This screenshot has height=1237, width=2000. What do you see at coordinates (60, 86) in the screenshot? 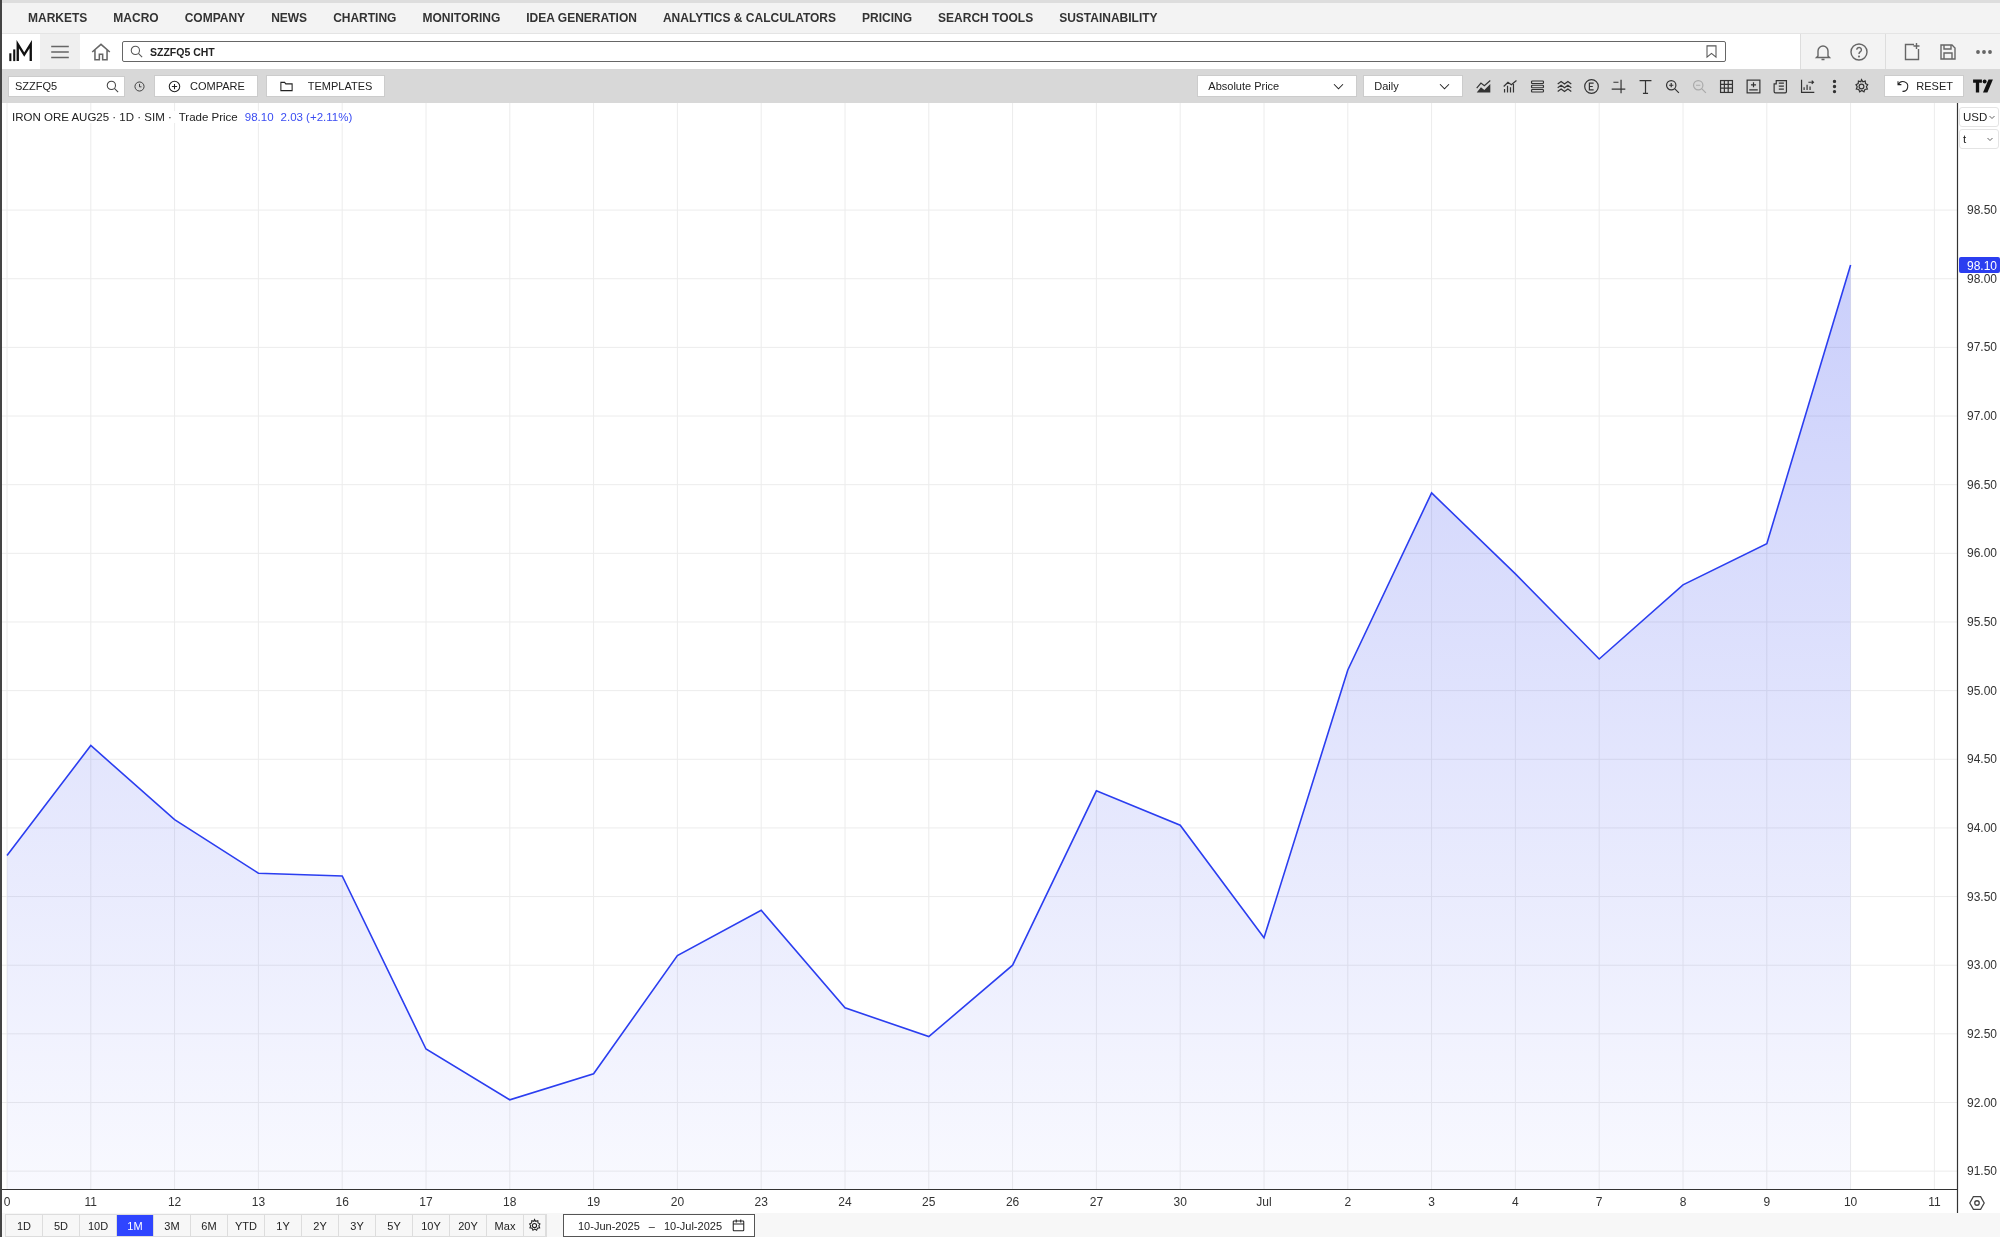
I see `symbol-input: SZZFQ5` at bounding box center [60, 86].